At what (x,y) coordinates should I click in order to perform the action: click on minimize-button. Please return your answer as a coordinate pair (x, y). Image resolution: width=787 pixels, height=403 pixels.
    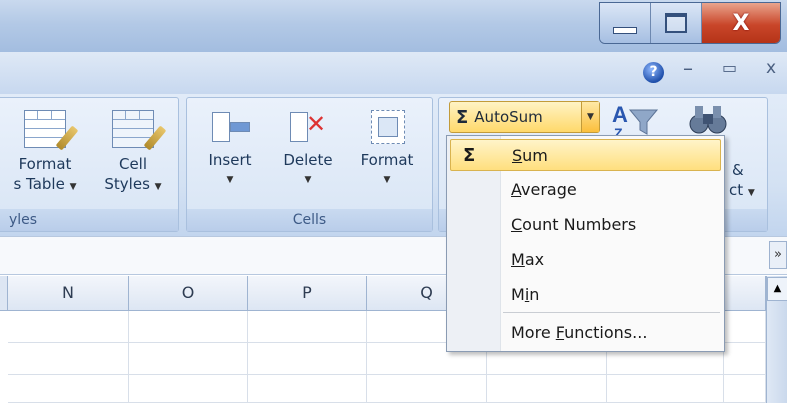
    Looking at the image, I should click on (625, 23).